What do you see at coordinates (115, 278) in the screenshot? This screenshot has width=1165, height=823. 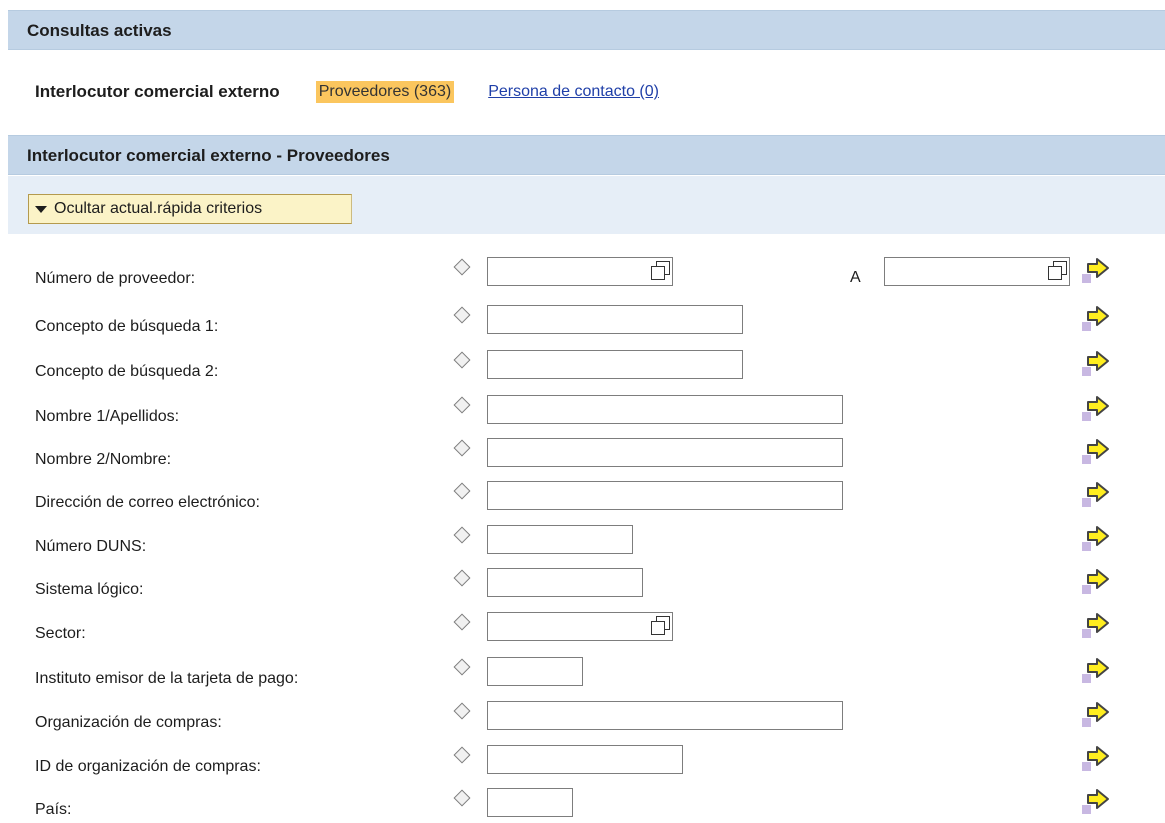 I see `field-label: Número de proveedor:` at bounding box center [115, 278].